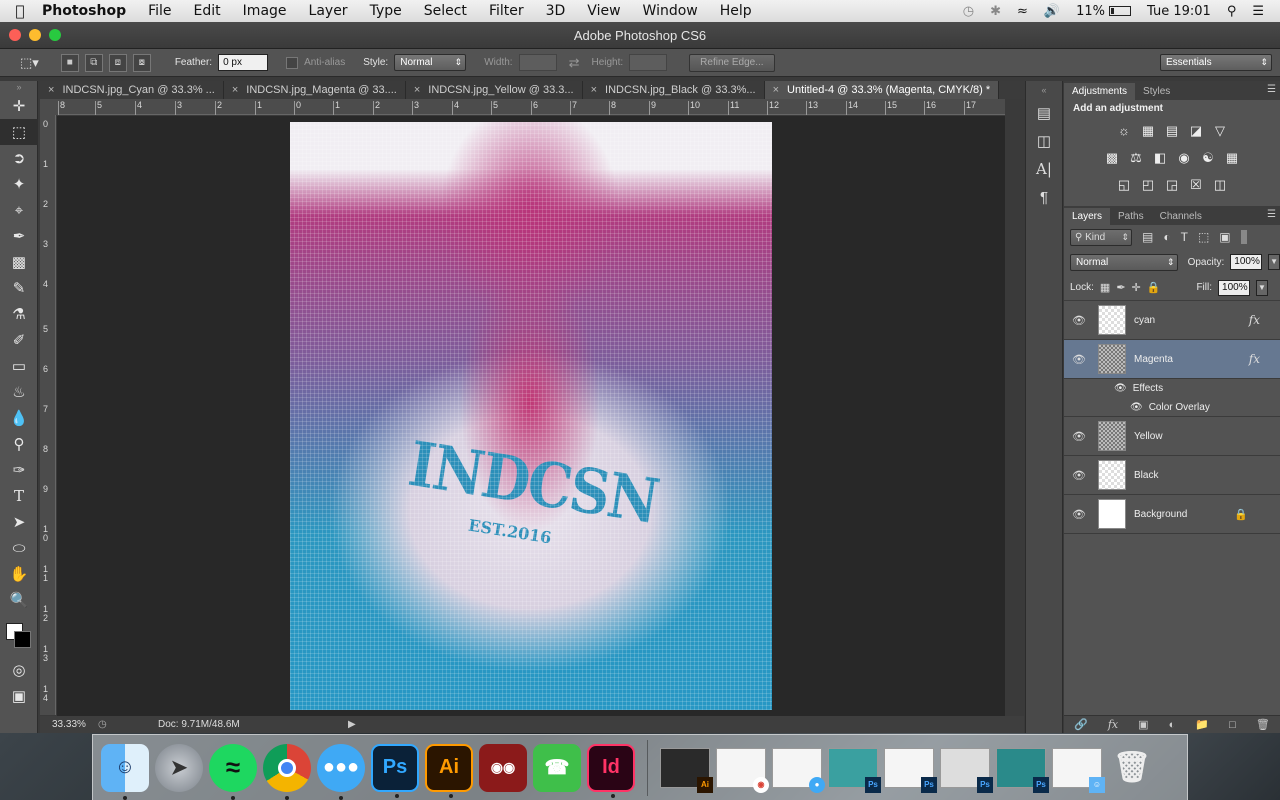  I want to click on crop-tool-icon: ⌖, so click(19, 210).